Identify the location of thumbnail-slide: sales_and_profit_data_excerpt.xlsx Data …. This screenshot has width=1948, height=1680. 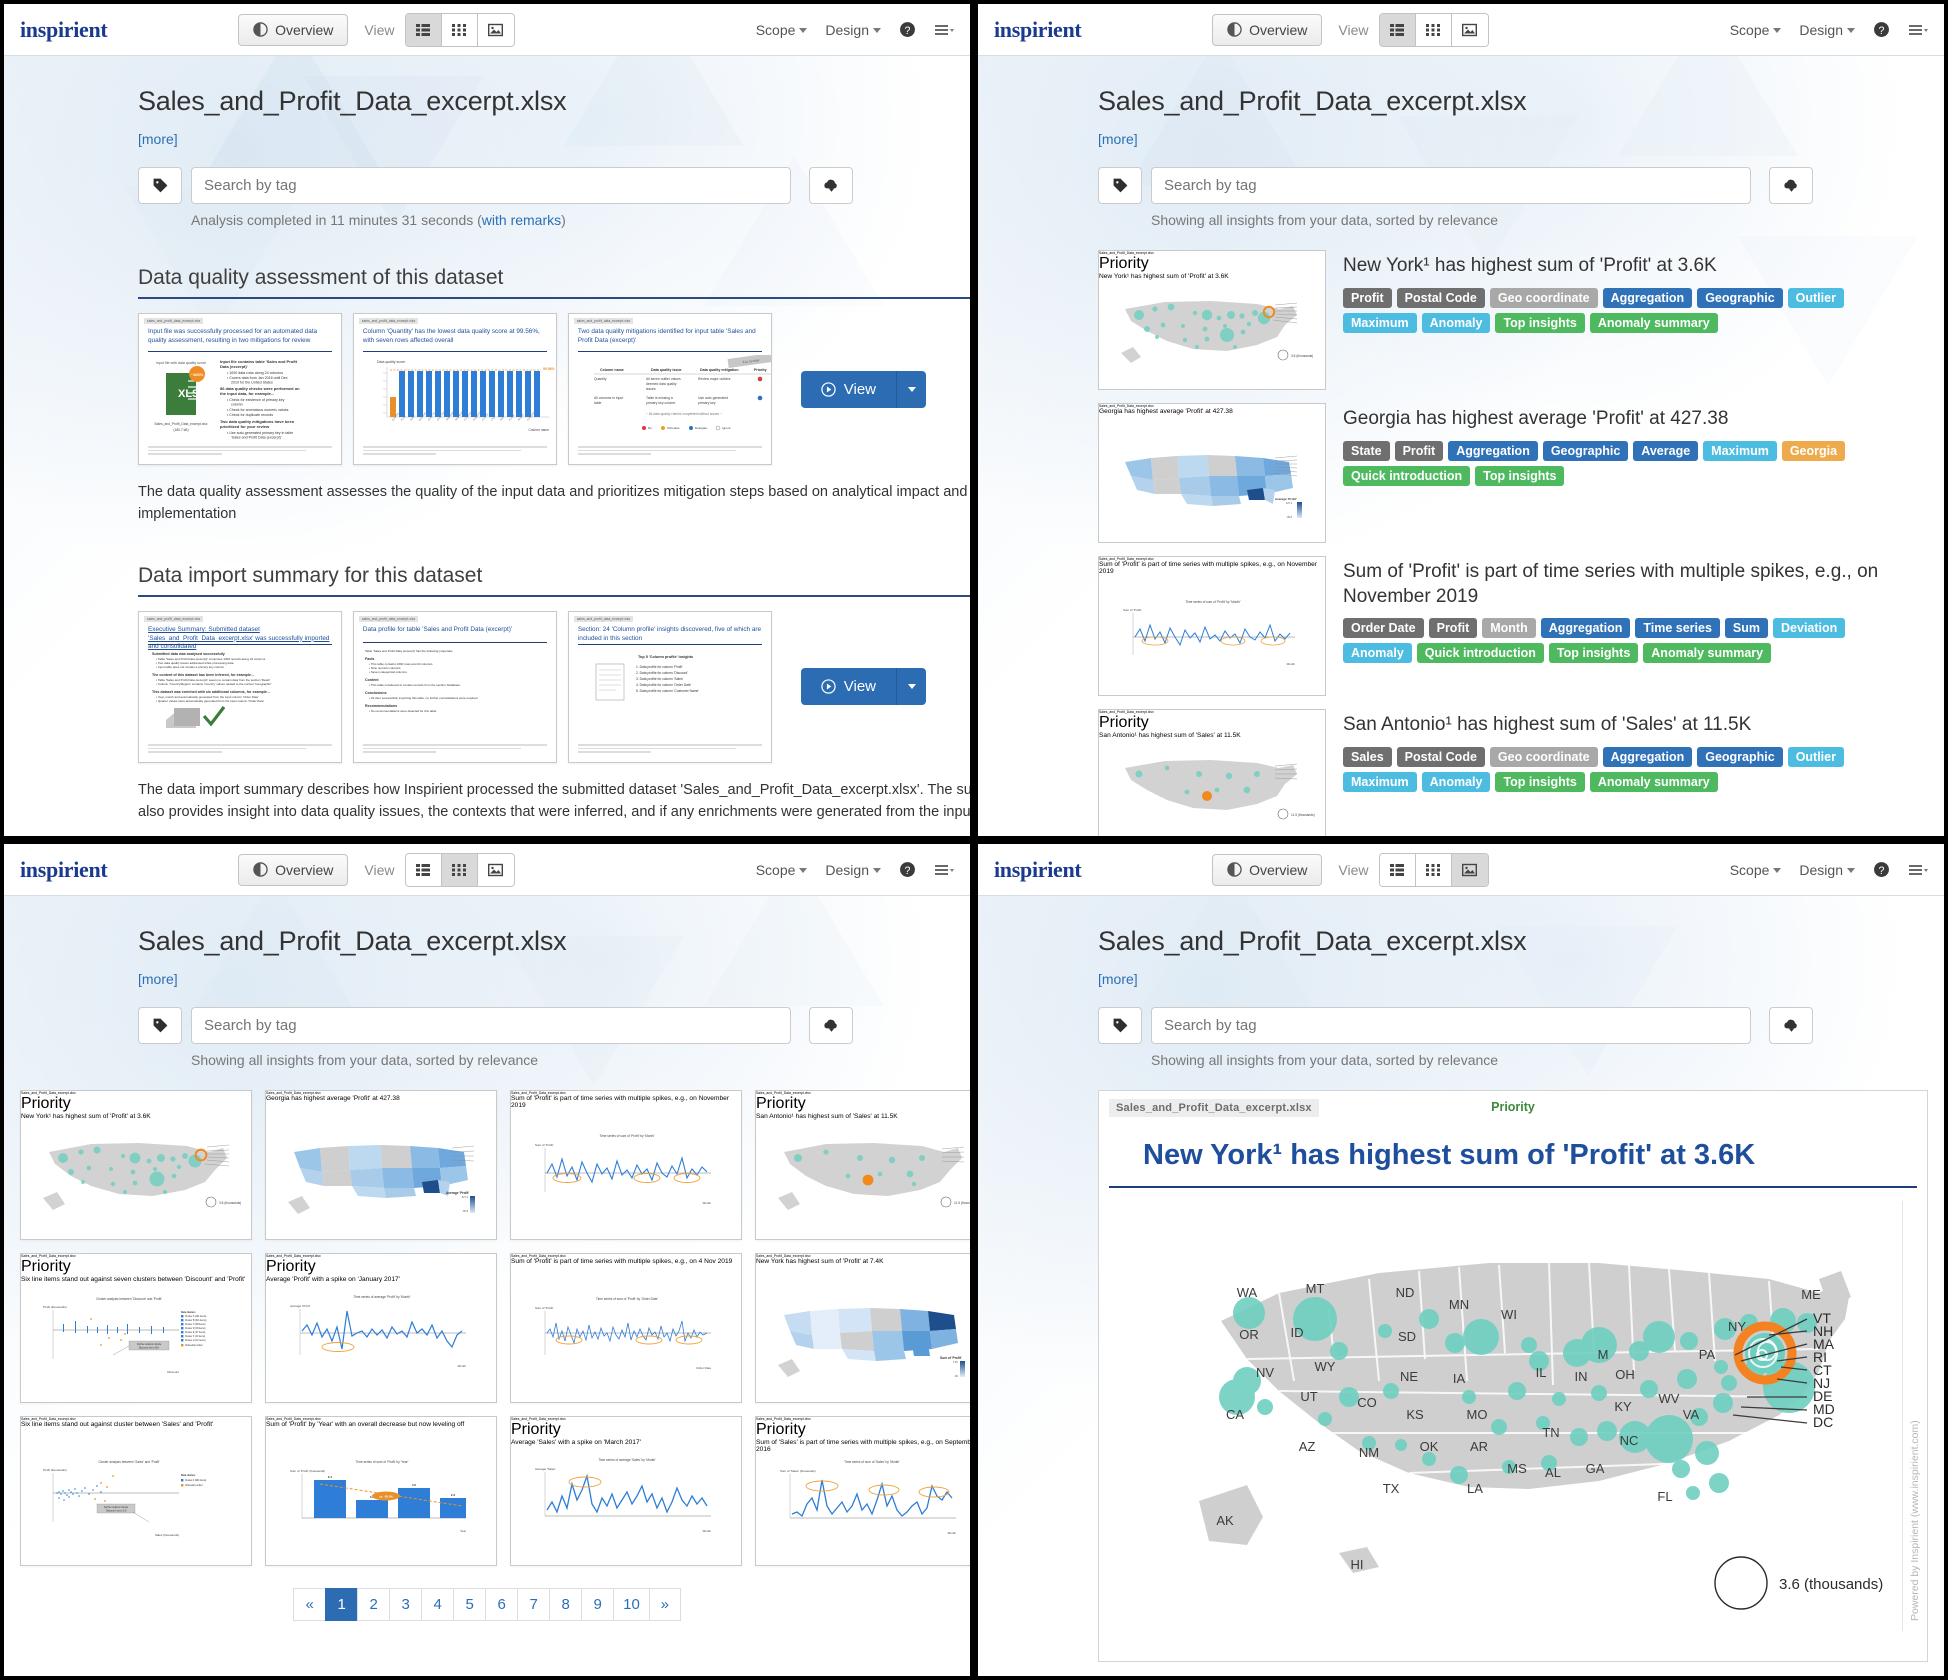
(454, 686).